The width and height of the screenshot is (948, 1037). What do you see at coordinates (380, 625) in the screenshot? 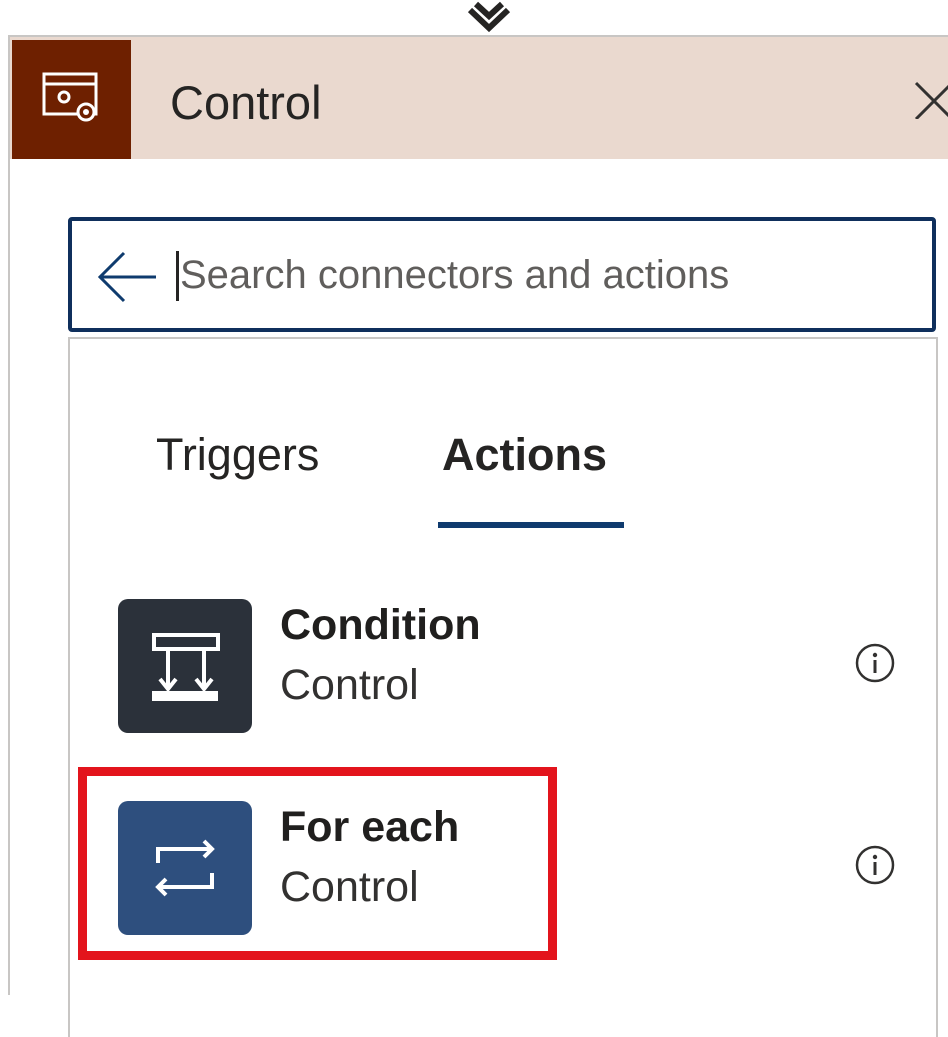
I see `action-title: Condition` at bounding box center [380, 625].